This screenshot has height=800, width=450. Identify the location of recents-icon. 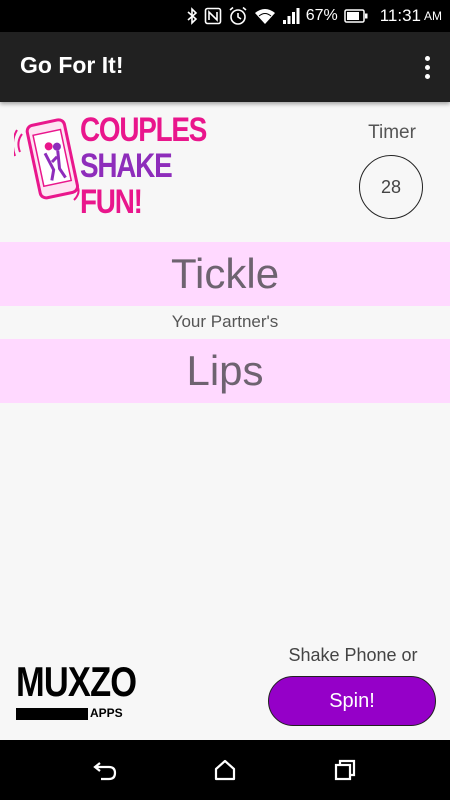
(345, 770).